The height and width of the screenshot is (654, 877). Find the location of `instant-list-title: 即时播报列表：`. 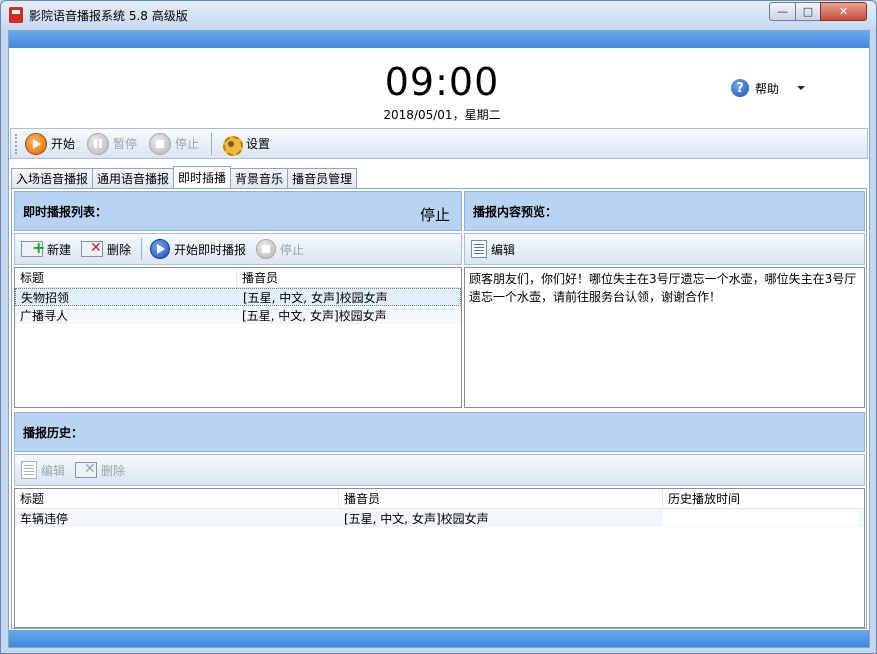

instant-list-title: 即时播报列表： is located at coordinates (65, 211).